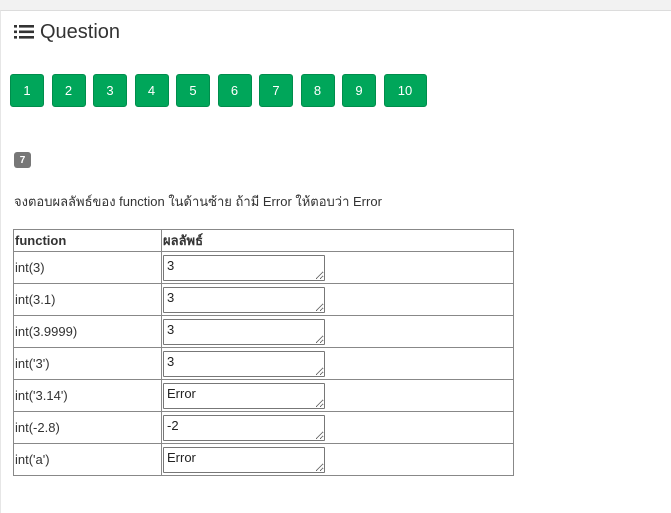  Describe the element at coordinates (24, 31) in the screenshot. I see `list-icon` at that location.